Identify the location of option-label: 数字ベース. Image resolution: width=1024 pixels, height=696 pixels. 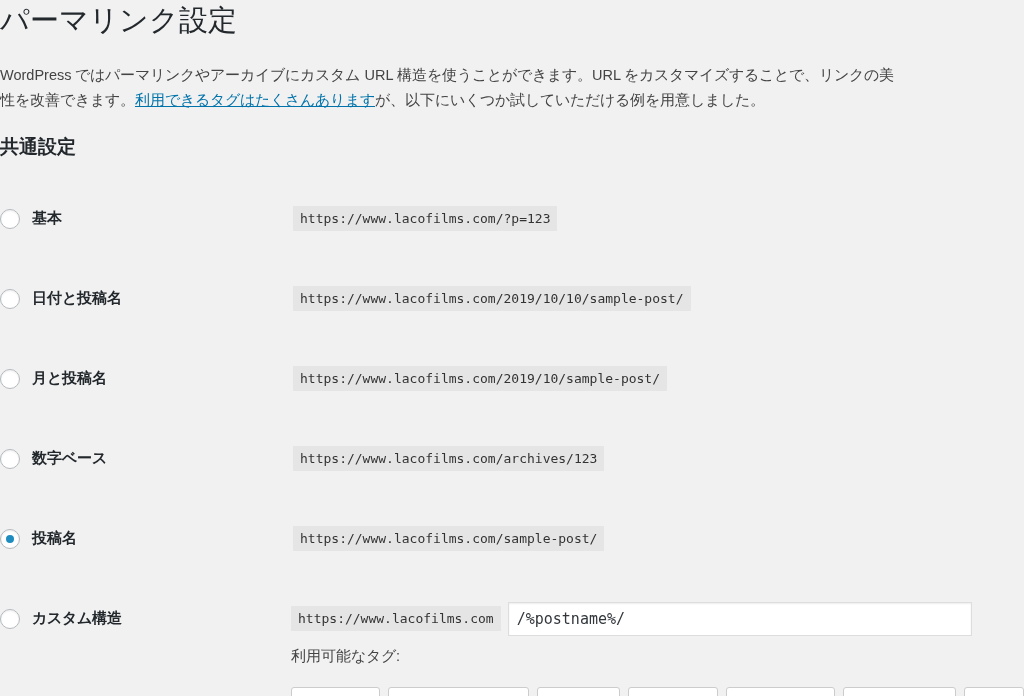
(69, 458).